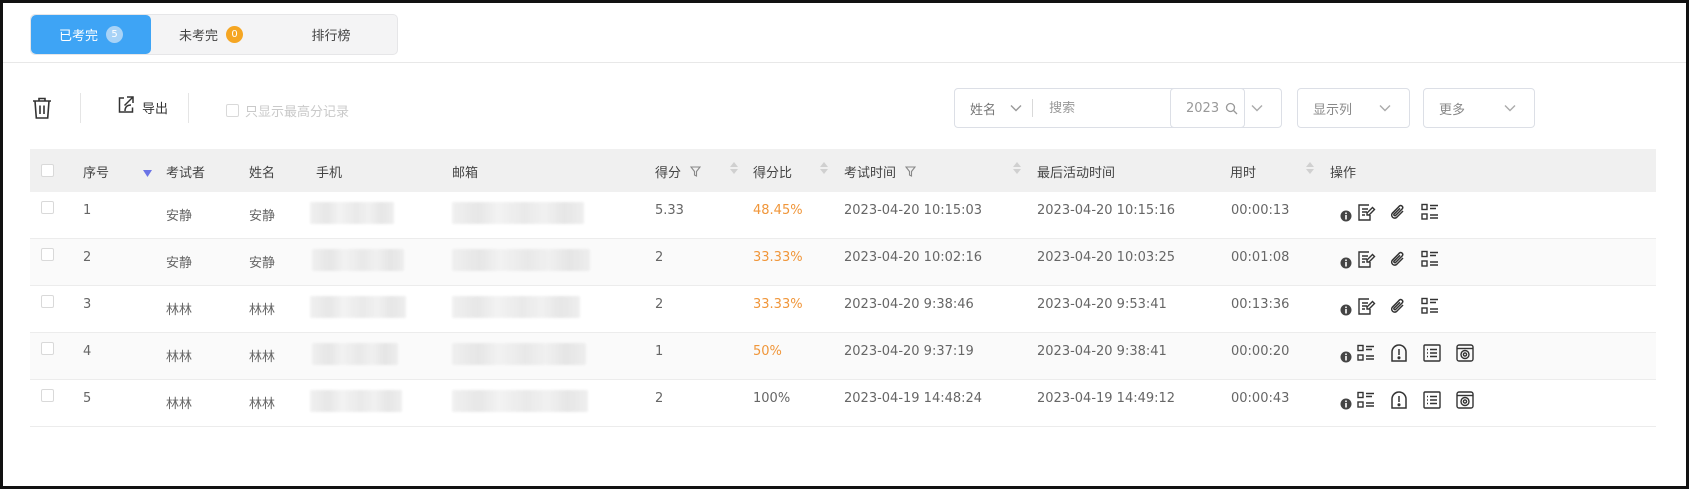  I want to click on header-index-label: 序号, so click(96, 173).